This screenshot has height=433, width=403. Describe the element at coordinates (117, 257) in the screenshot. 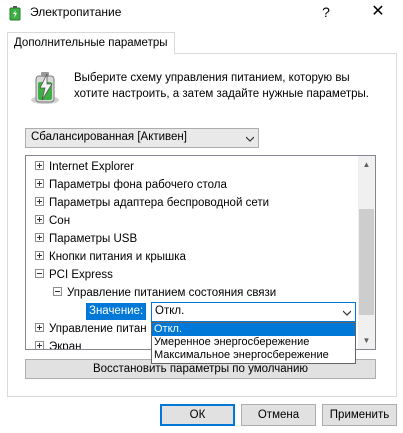

I see `tree-item-label: Кнопки питания и крышка` at that location.